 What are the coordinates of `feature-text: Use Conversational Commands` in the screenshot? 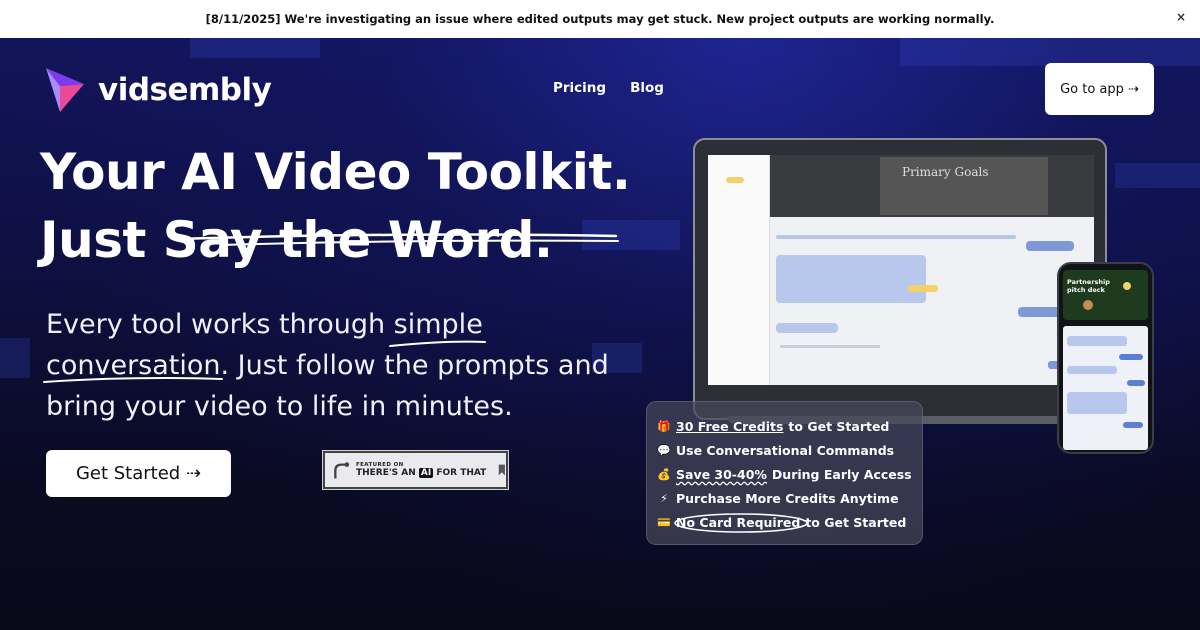 It's located at (785, 450).